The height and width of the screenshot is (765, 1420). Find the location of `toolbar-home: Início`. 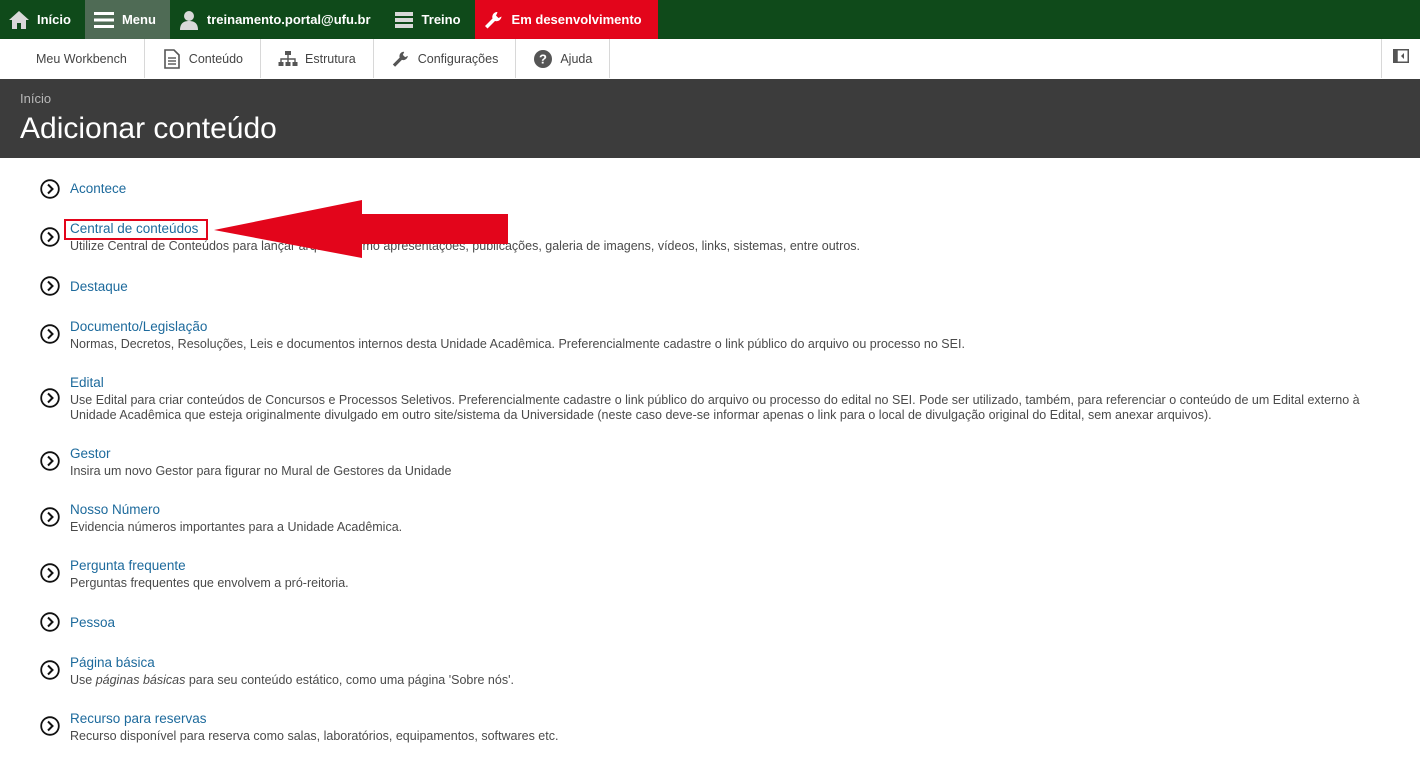

toolbar-home: Início is located at coordinates (42, 19).